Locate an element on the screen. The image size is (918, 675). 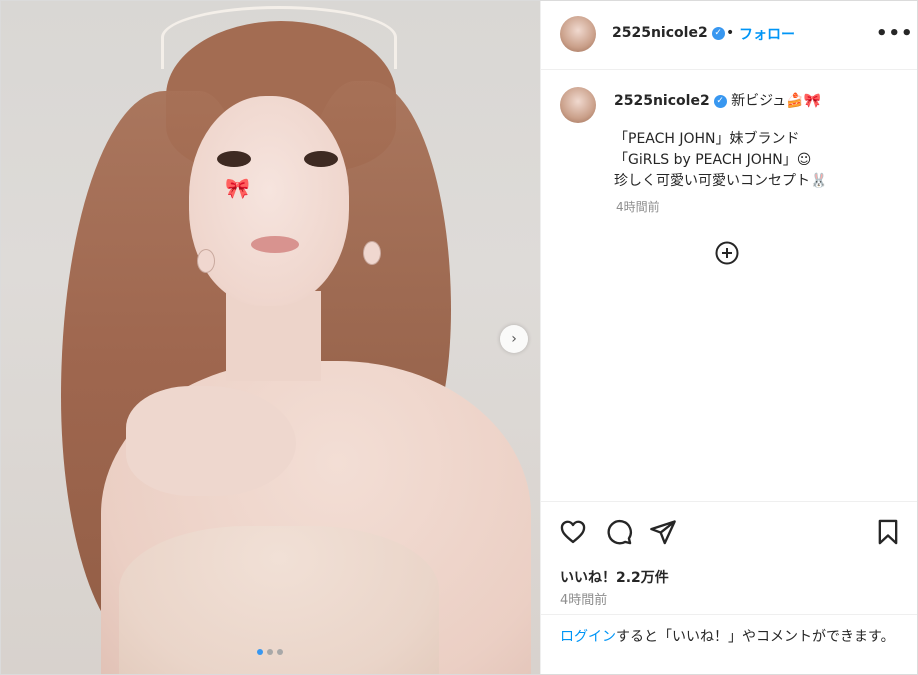
likes-count: いいね！2.2万件 is located at coordinates (614, 577).